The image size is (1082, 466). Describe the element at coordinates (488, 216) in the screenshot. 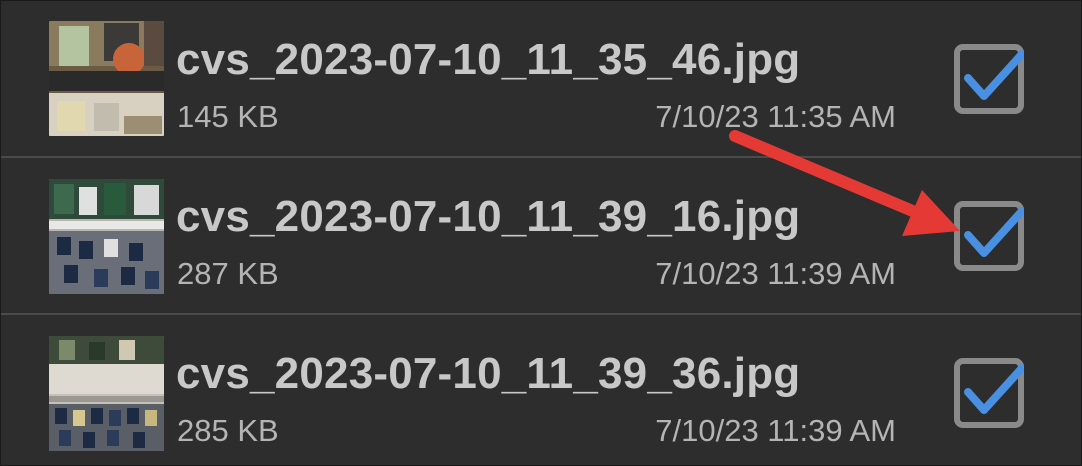

I see `file-name: cvs_2023-07-10_11_39_16.jpg` at that location.